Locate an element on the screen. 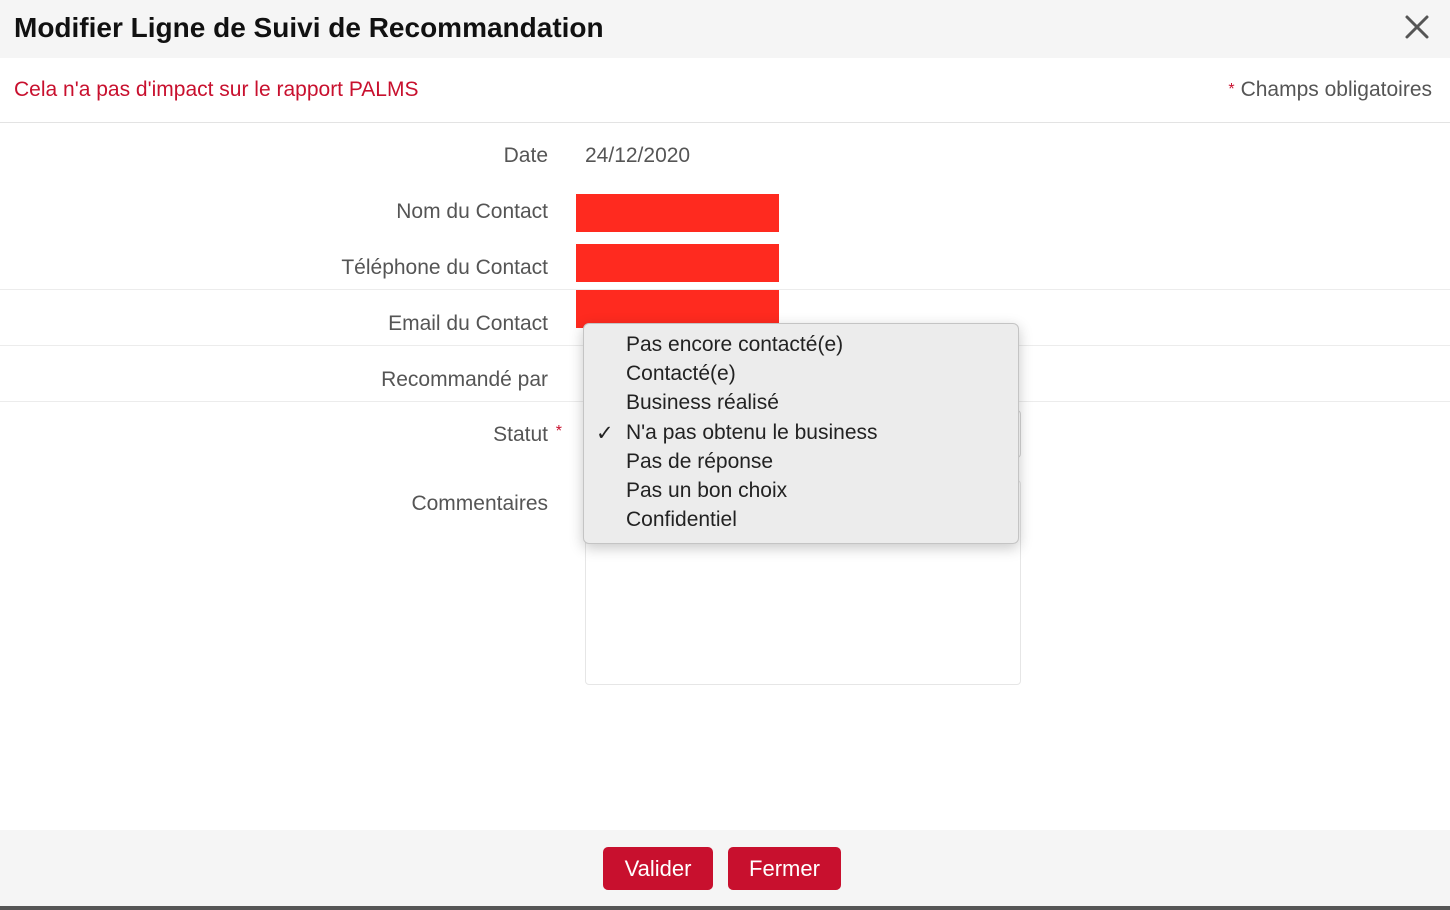 The height and width of the screenshot is (910, 1450). contact-name-redacted is located at coordinates (677, 213).